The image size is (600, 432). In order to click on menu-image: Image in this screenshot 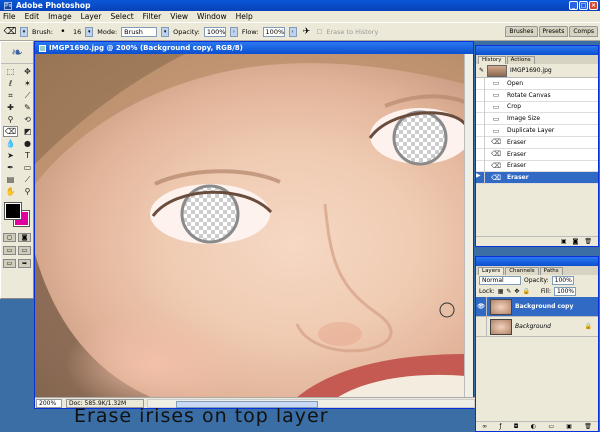, I will do `click(60, 16)`.